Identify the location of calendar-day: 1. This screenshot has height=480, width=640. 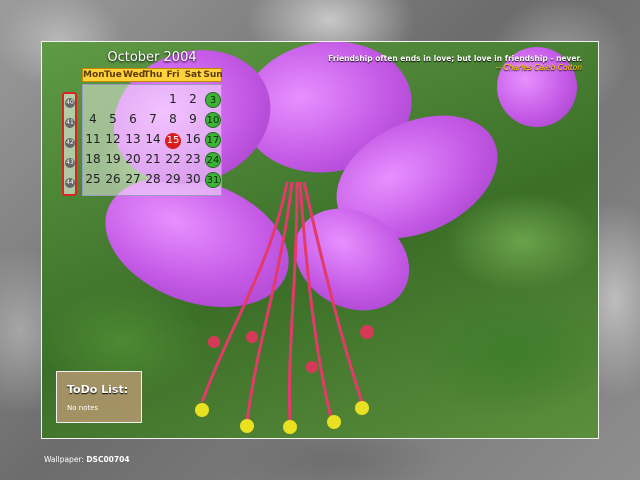
(173, 99).